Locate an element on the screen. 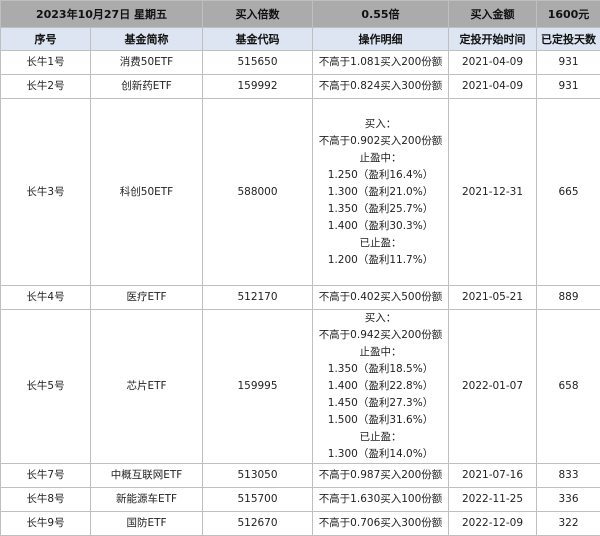  op-line: 不高于0.824买入300份额 is located at coordinates (380, 86).